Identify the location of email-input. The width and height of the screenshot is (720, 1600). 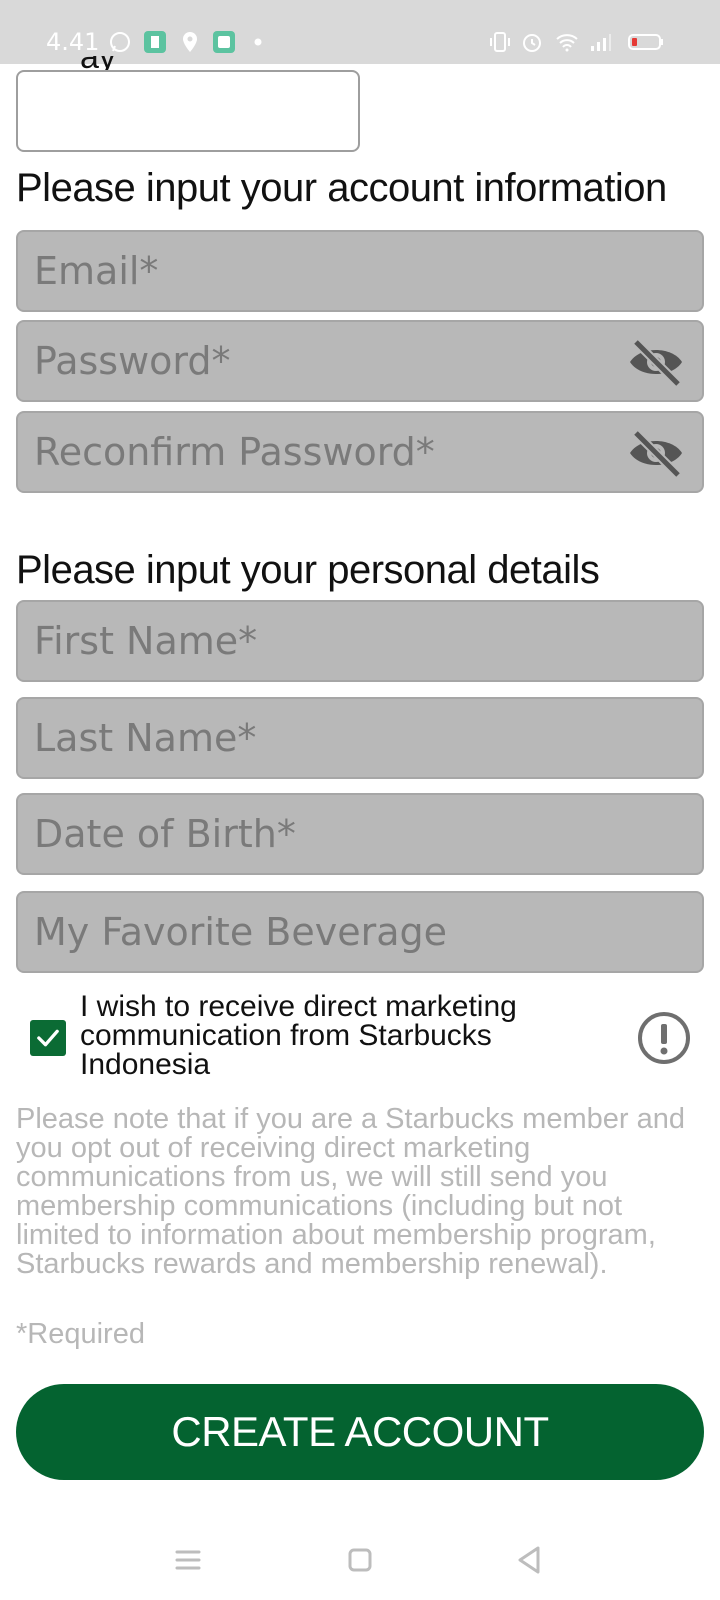
(360, 271).